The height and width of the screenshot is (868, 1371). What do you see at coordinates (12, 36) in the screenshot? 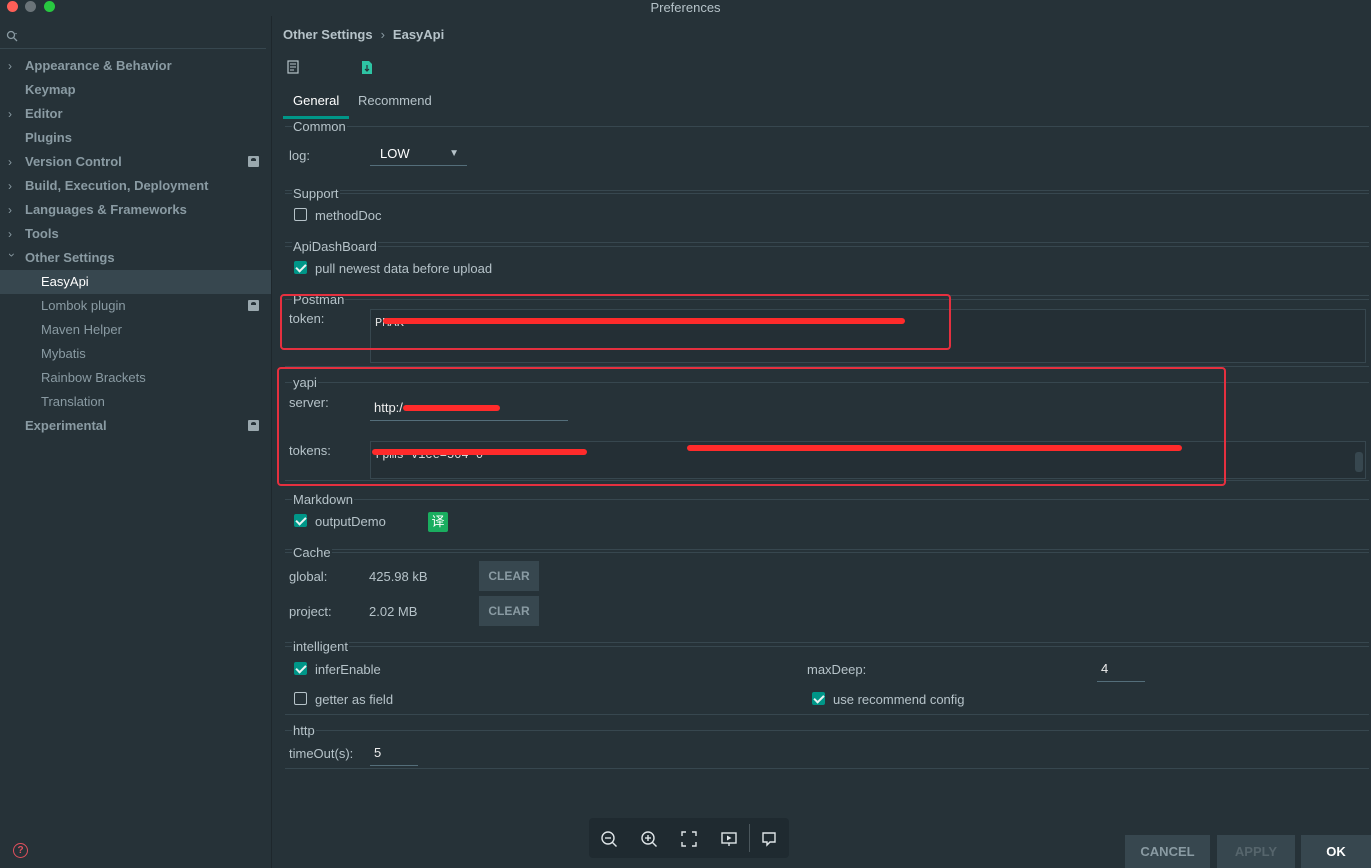
I see `search-icon` at bounding box center [12, 36].